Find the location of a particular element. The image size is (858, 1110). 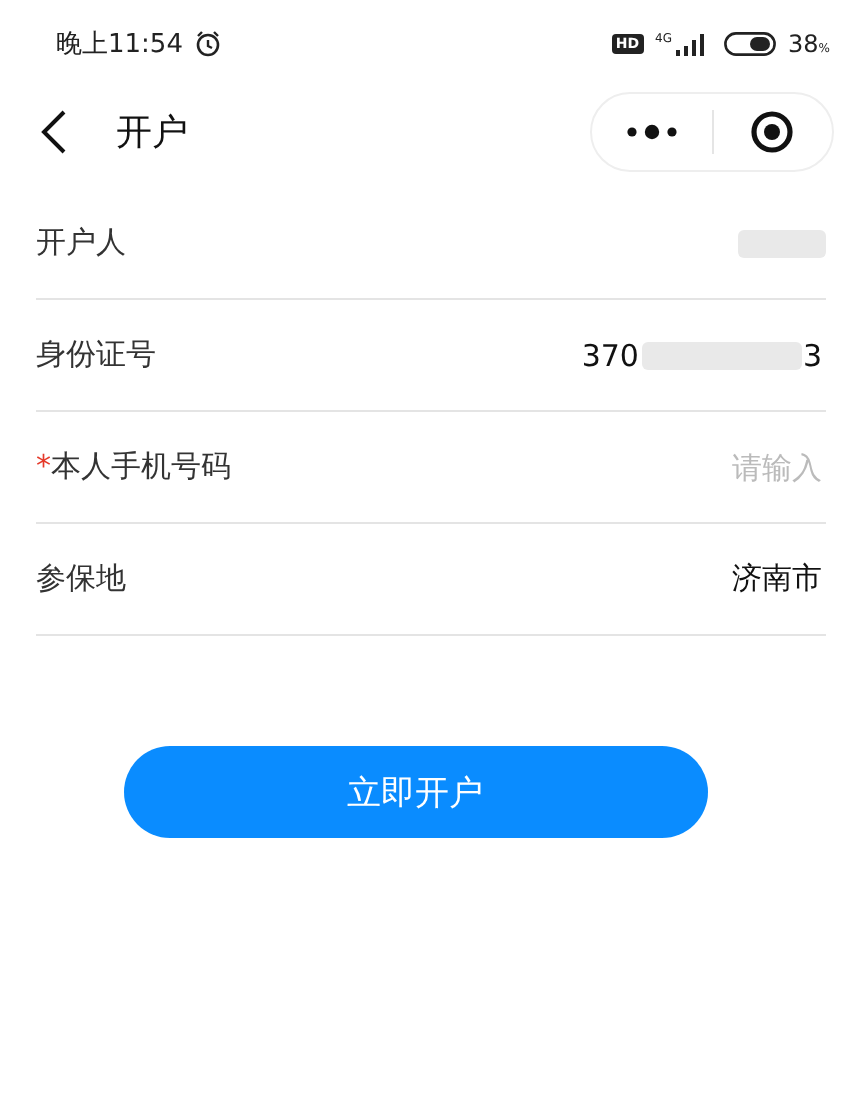

page-title: 开户 is located at coordinates (152, 133).